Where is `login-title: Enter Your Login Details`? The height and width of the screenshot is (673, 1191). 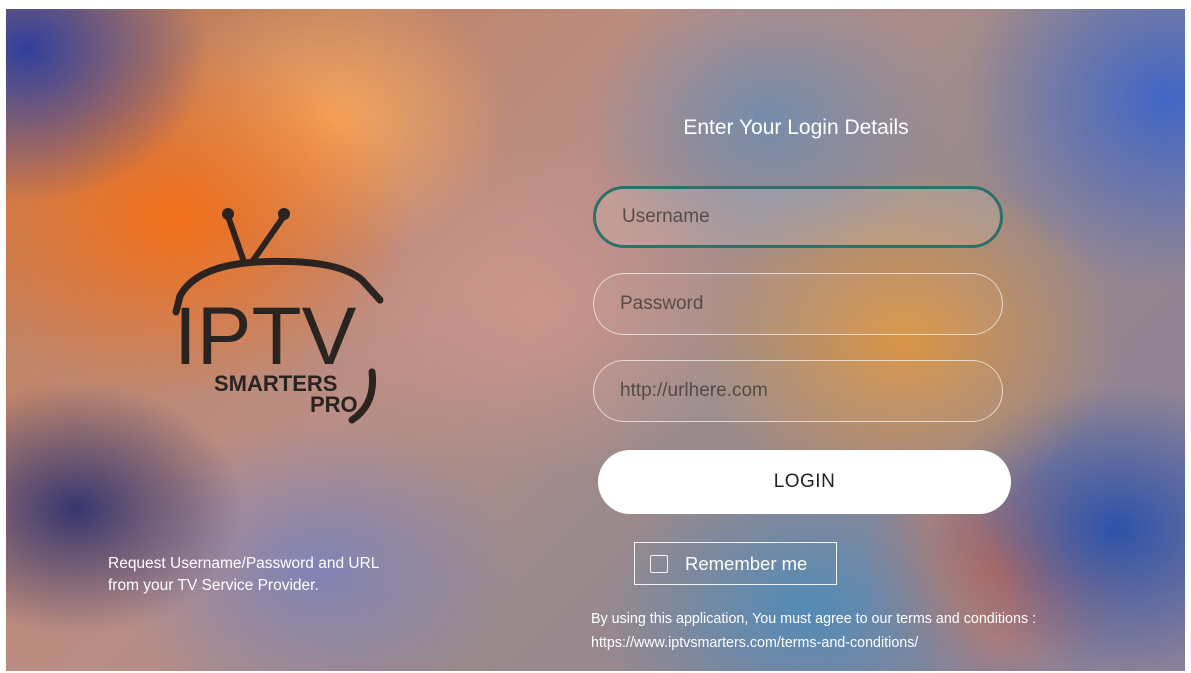 login-title: Enter Your Login Details is located at coordinates (796, 127).